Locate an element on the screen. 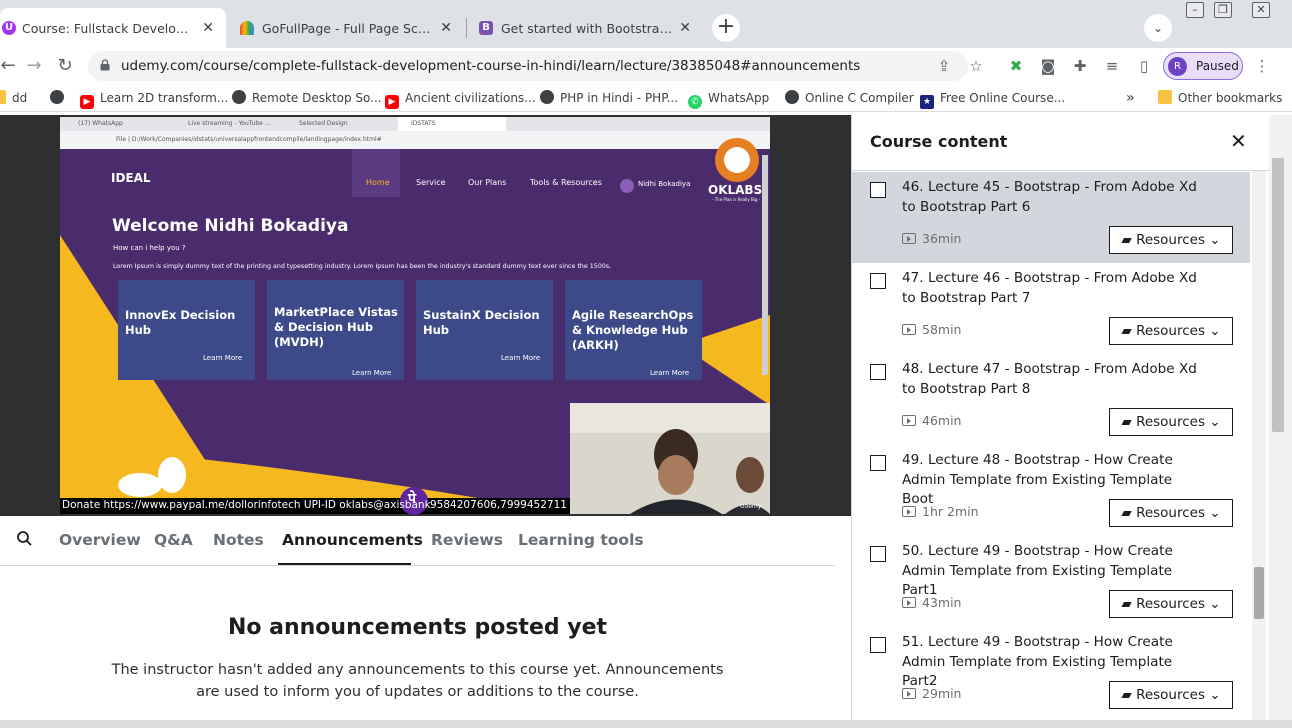 Image resolution: width=1292 pixels, height=728 pixels. camera-icon: ◙ is located at coordinates (1048, 66).